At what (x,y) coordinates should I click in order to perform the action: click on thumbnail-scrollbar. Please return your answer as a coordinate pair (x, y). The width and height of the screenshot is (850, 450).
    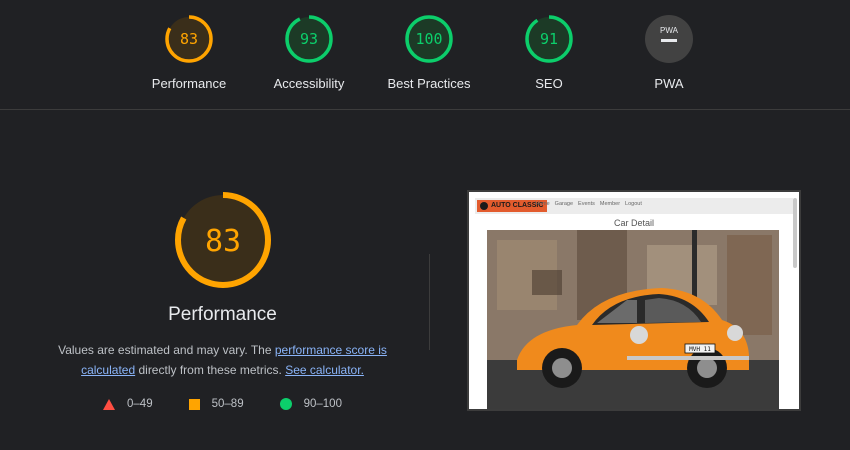
    Looking at the image, I should click on (795, 233).